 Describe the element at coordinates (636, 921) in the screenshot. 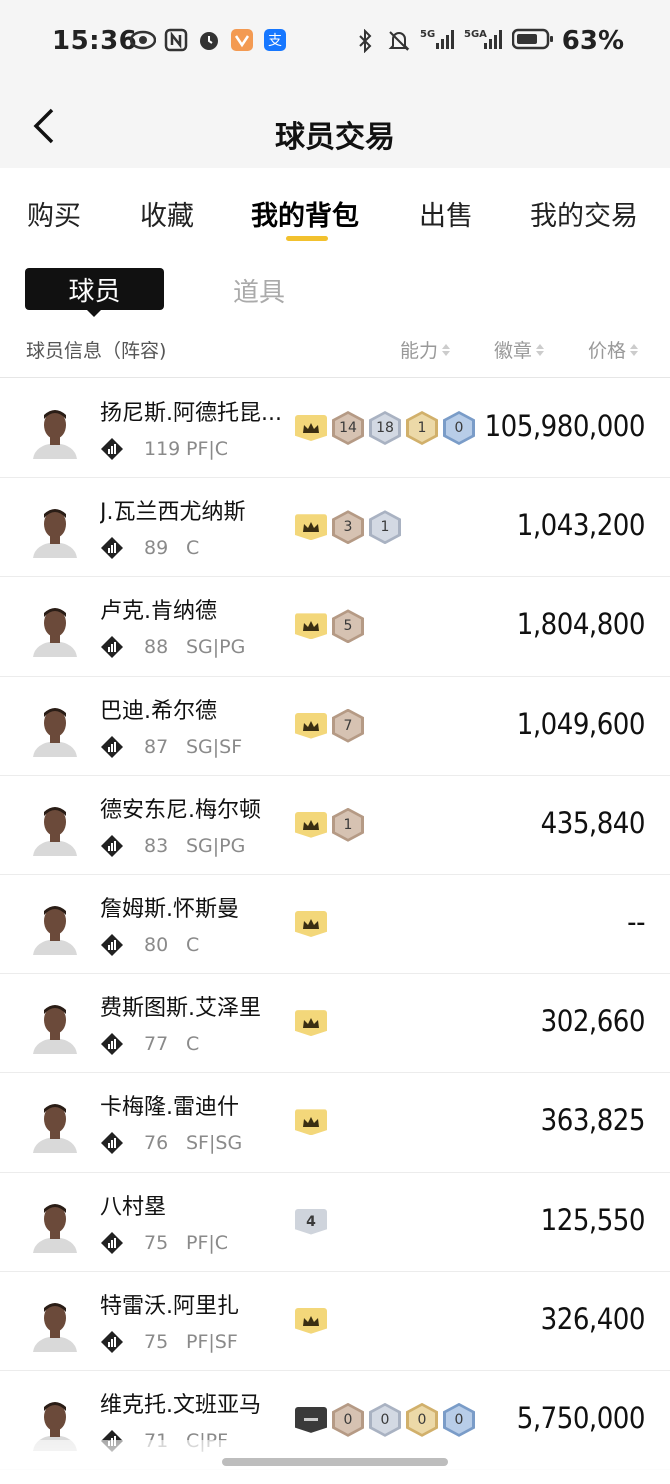

I see `player-price: --` at that location.